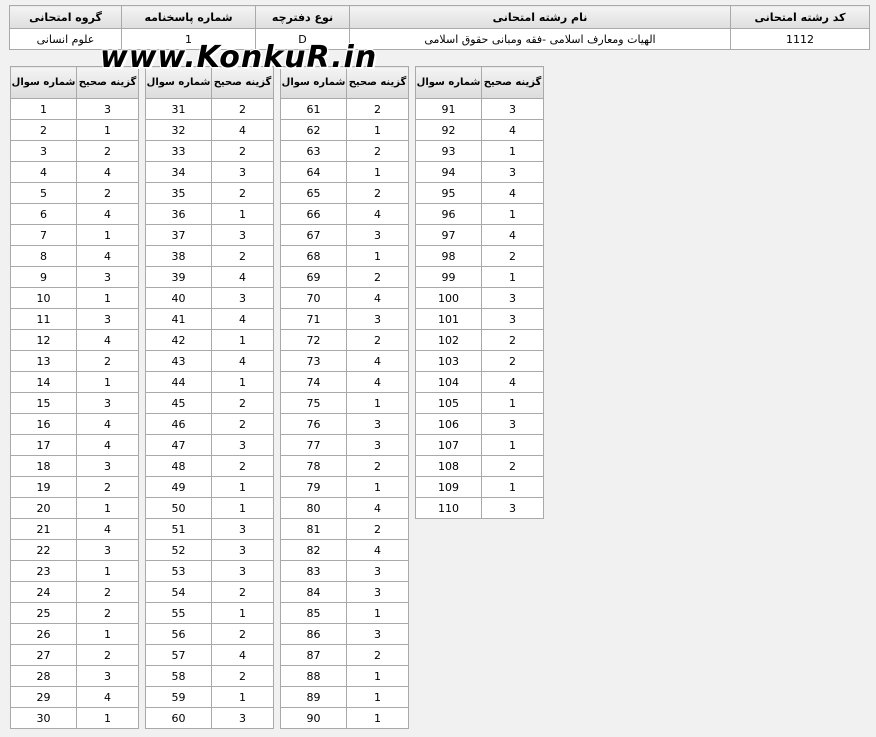 The width and height of the screenshot is (876, 737). What do you see at coordinates (313, 697) in the screenshot?
I see `question-number: 89` at bounding box center [313, 697].